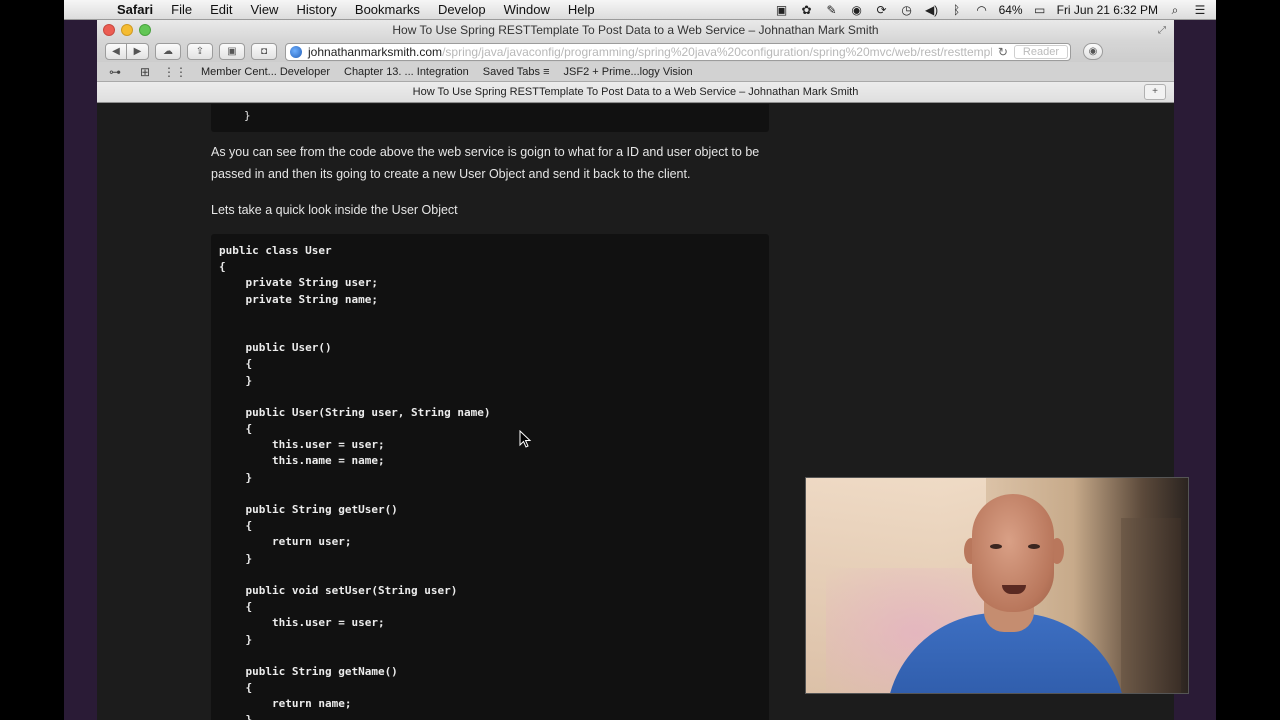  What do you see at coordinates (375, 51) in the screenshot?
I see `url-domain: johnathanmarksmith.com` at bounding box center [375, 51].